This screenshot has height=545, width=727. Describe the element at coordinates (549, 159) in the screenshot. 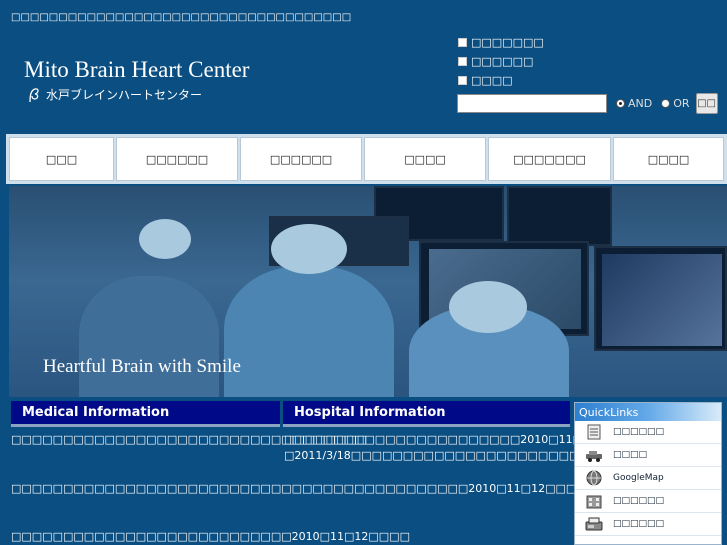

I see `nav-item-5: □□□□□□□` at that location.